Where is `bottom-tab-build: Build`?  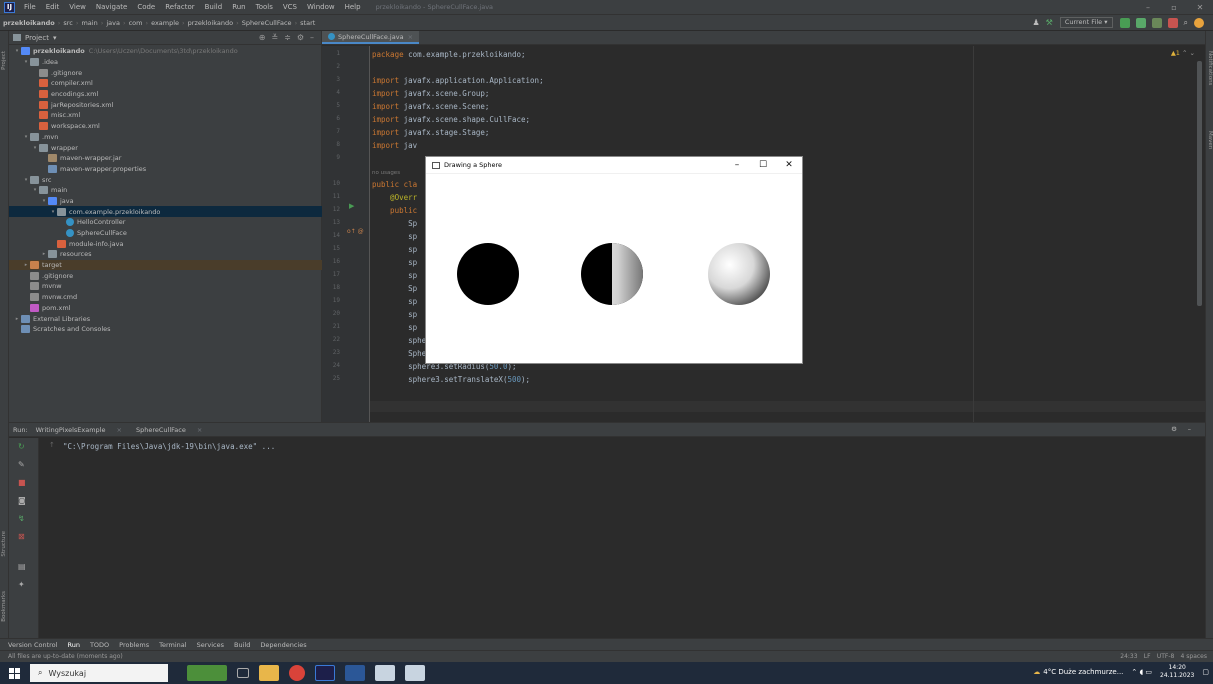 bottom-tab-build: Build is located at coordinates (242, 645).